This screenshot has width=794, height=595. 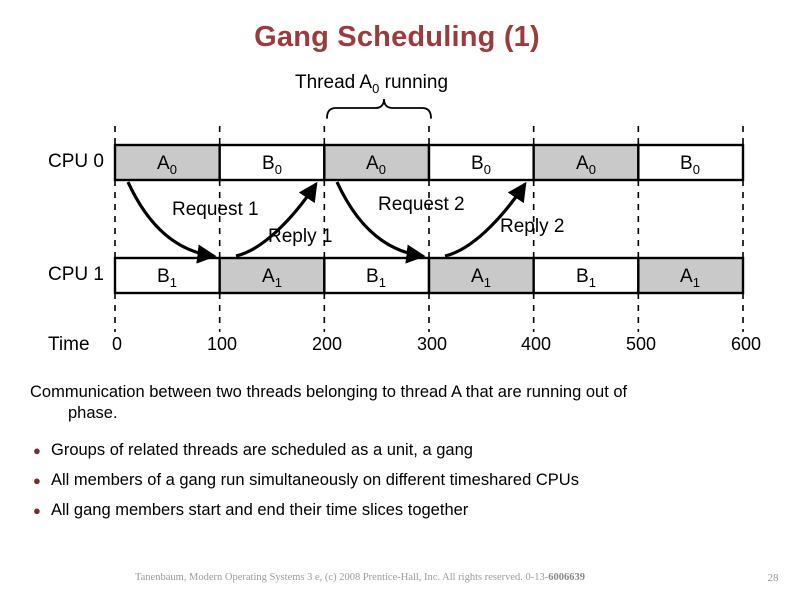 I want to click on annotation-reply-2: Reply 2, so click(x=532, y=226).